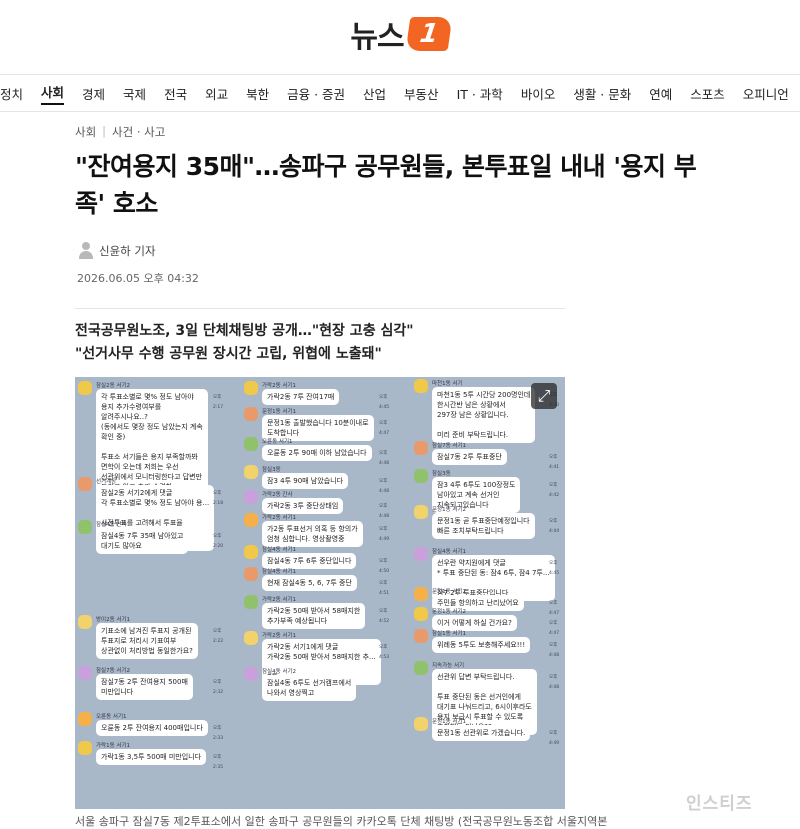  I want to click on reporter-avatar-icon, so click(86, 251).